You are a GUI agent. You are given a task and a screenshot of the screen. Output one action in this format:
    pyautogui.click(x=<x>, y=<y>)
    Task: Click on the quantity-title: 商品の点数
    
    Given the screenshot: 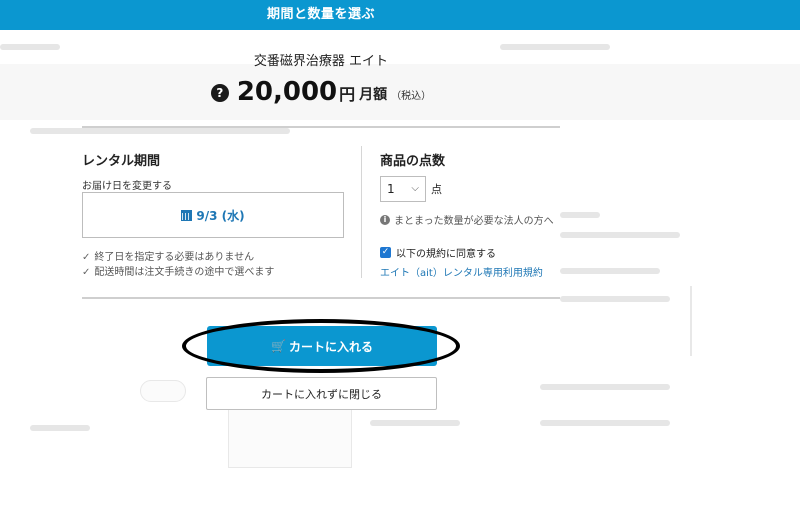 What is the action you would take?
    pyautogui.click(x=413, y=161)
    